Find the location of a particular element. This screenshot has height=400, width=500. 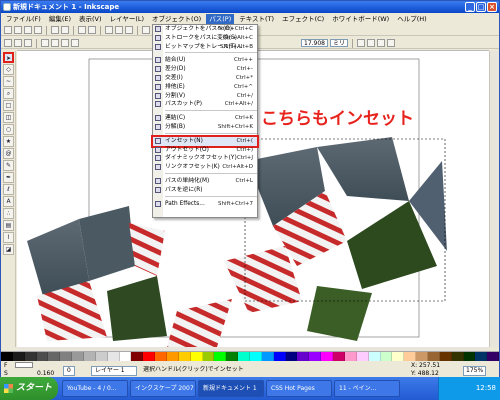

zoom-selection-icon is located at coordinates (146, 30).